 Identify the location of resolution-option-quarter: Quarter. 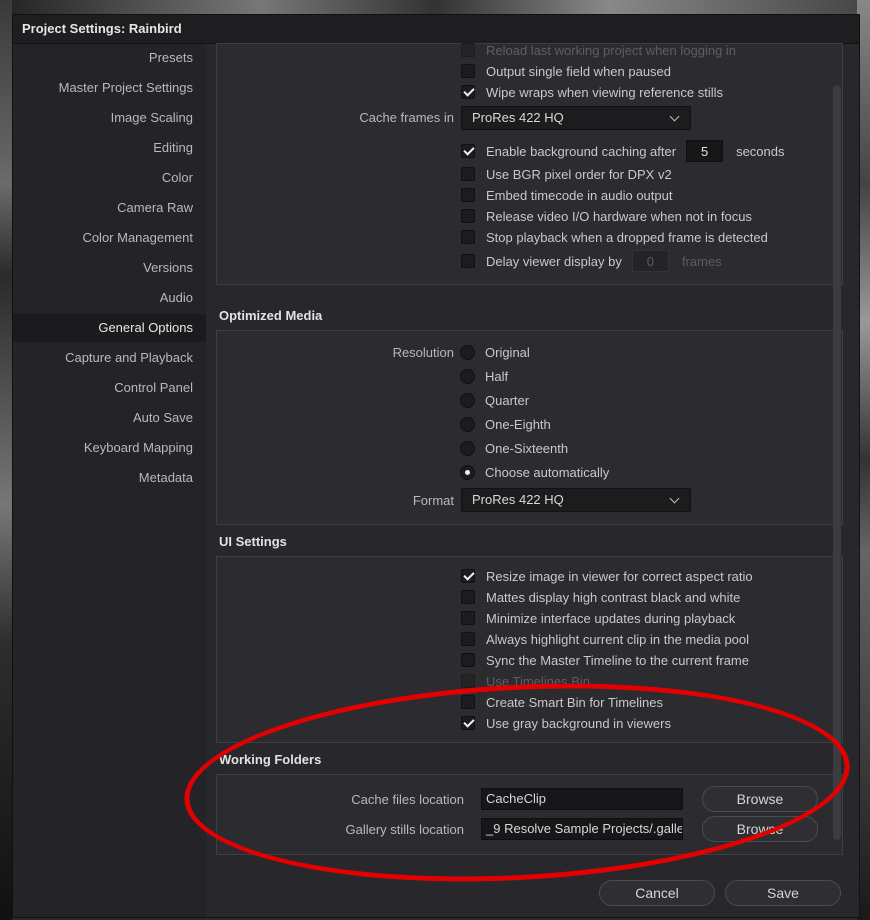
(494, 400).